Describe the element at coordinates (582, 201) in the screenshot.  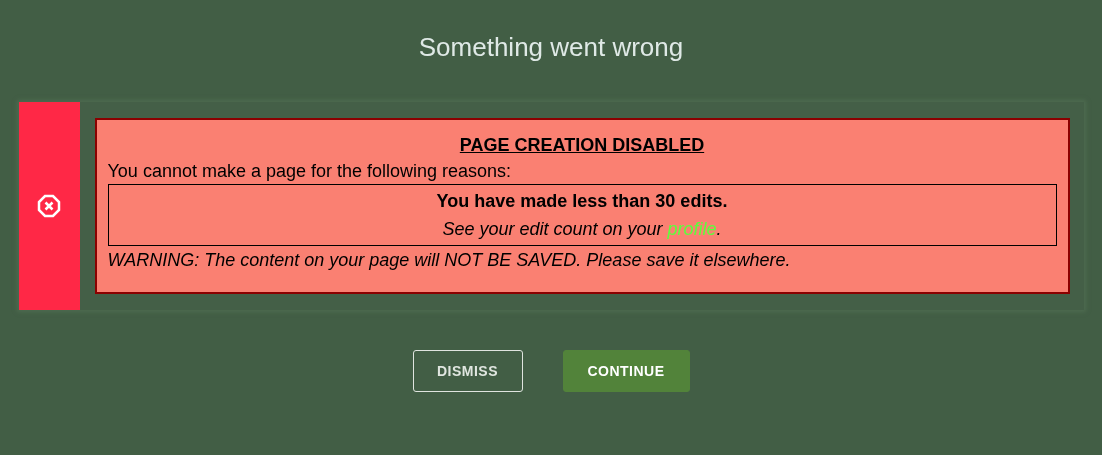
I see `reason-headline: You have made less than 30 edits.` at that location.